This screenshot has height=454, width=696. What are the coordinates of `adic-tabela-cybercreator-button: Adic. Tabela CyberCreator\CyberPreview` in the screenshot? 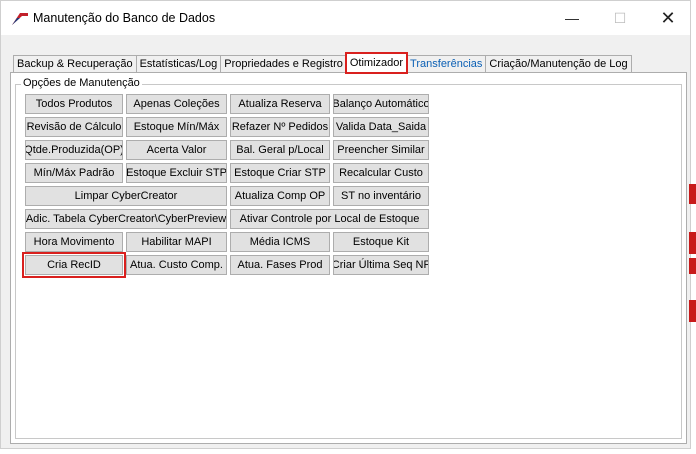 It's located at (126, 219).